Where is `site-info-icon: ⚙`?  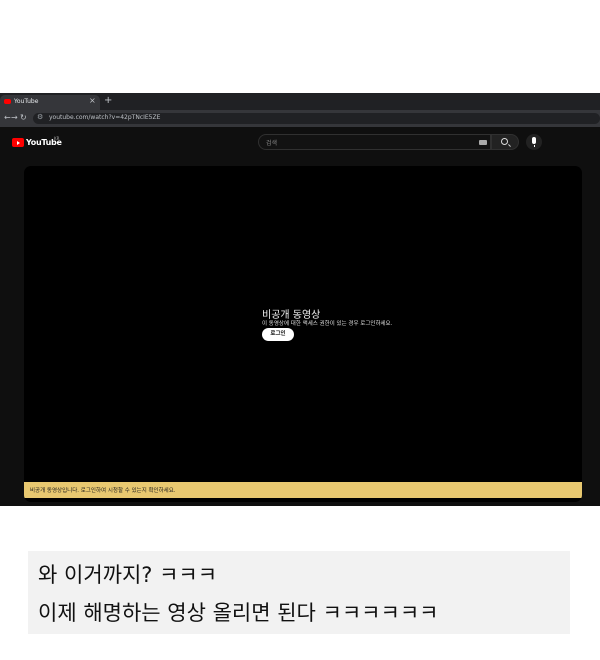
site-info-icon: ⚙ is located at coordinates (40, 117).